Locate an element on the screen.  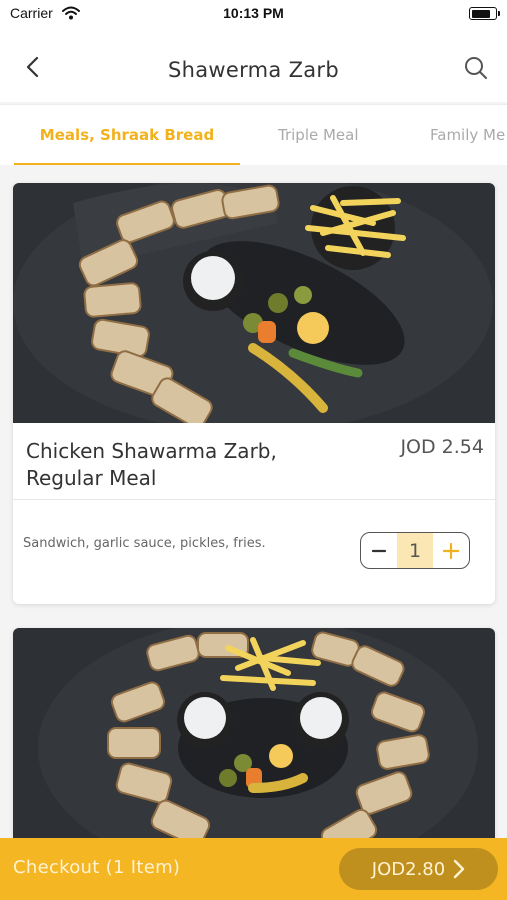
search-button is located at coordinates (476, 68).